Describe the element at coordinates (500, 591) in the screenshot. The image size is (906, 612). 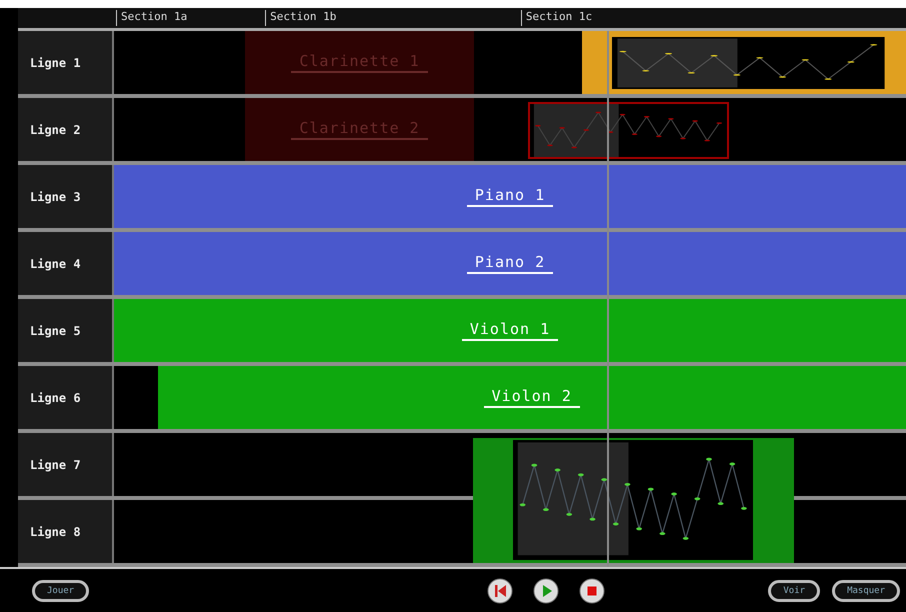
I see `skip-back-icon` at that location.